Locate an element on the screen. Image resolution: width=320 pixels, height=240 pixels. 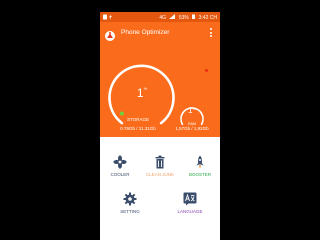
signal-icon is located at coordinates (172, 17).